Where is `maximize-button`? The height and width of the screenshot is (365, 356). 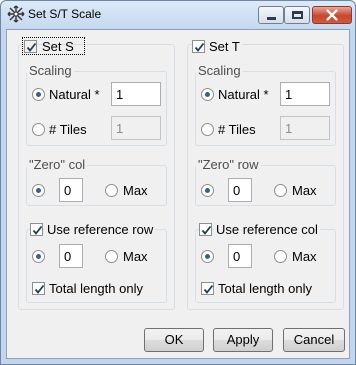
maximize-button is located at coordinates (297, 15).